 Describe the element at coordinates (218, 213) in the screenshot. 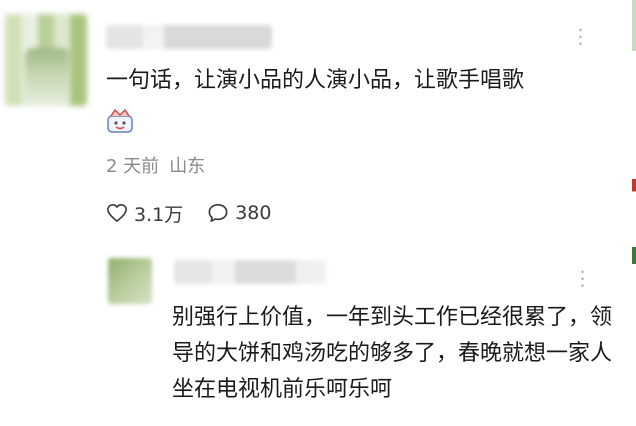

I see `comment-bubble-icon` at that location.